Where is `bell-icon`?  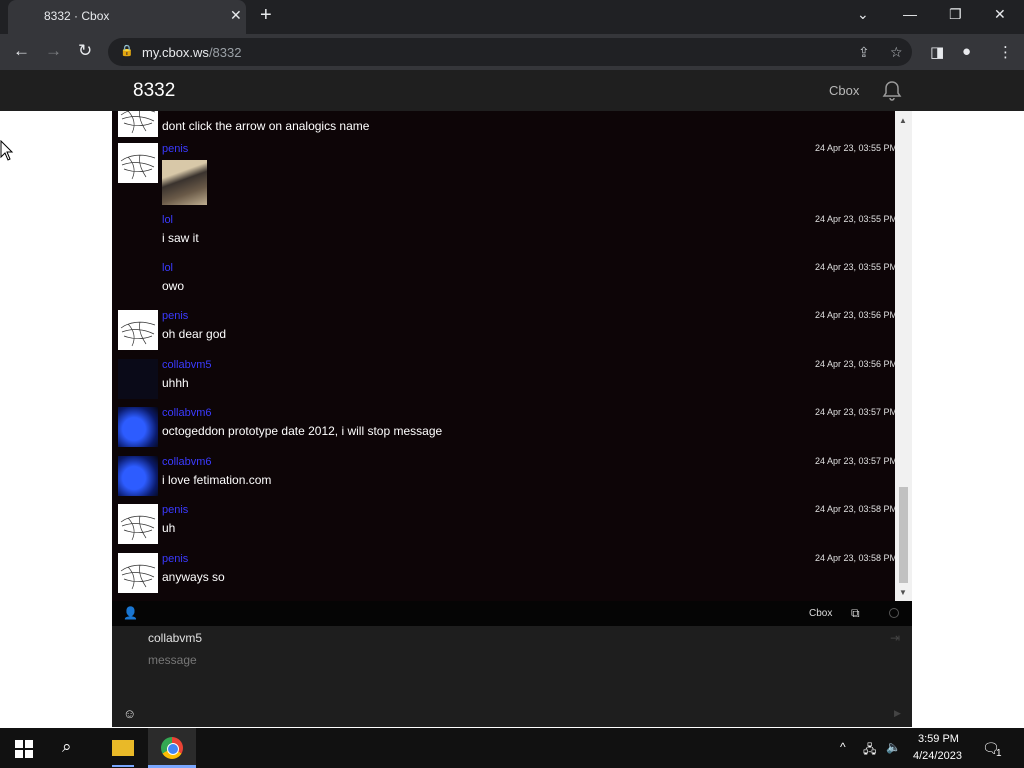 bell-icon is located at coordinates (892, 91).